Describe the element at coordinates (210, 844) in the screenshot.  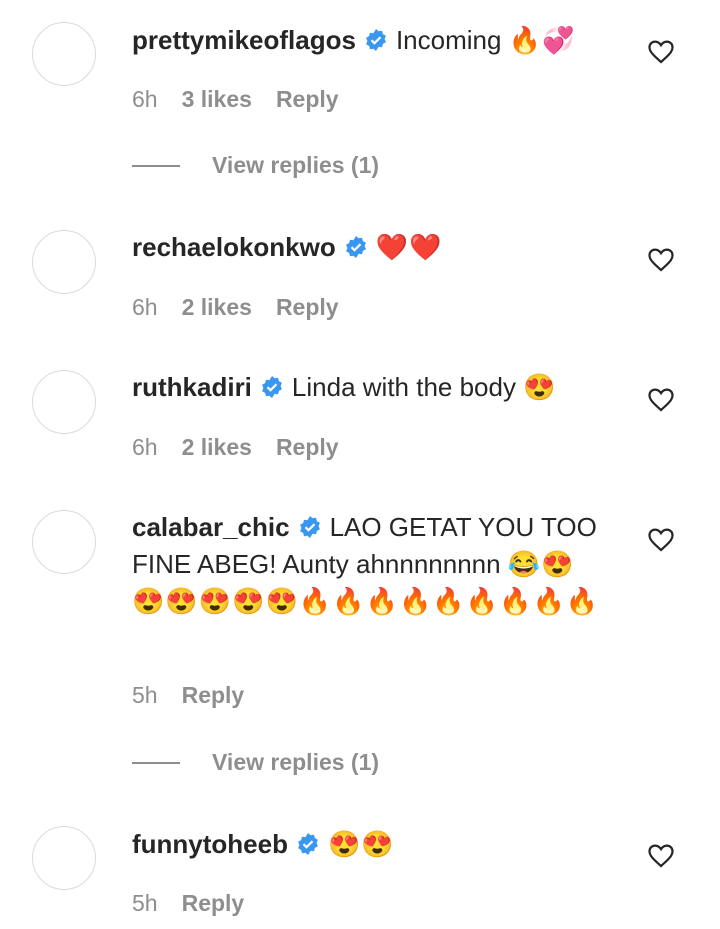
I see `username: funnytoheeb` at that location.